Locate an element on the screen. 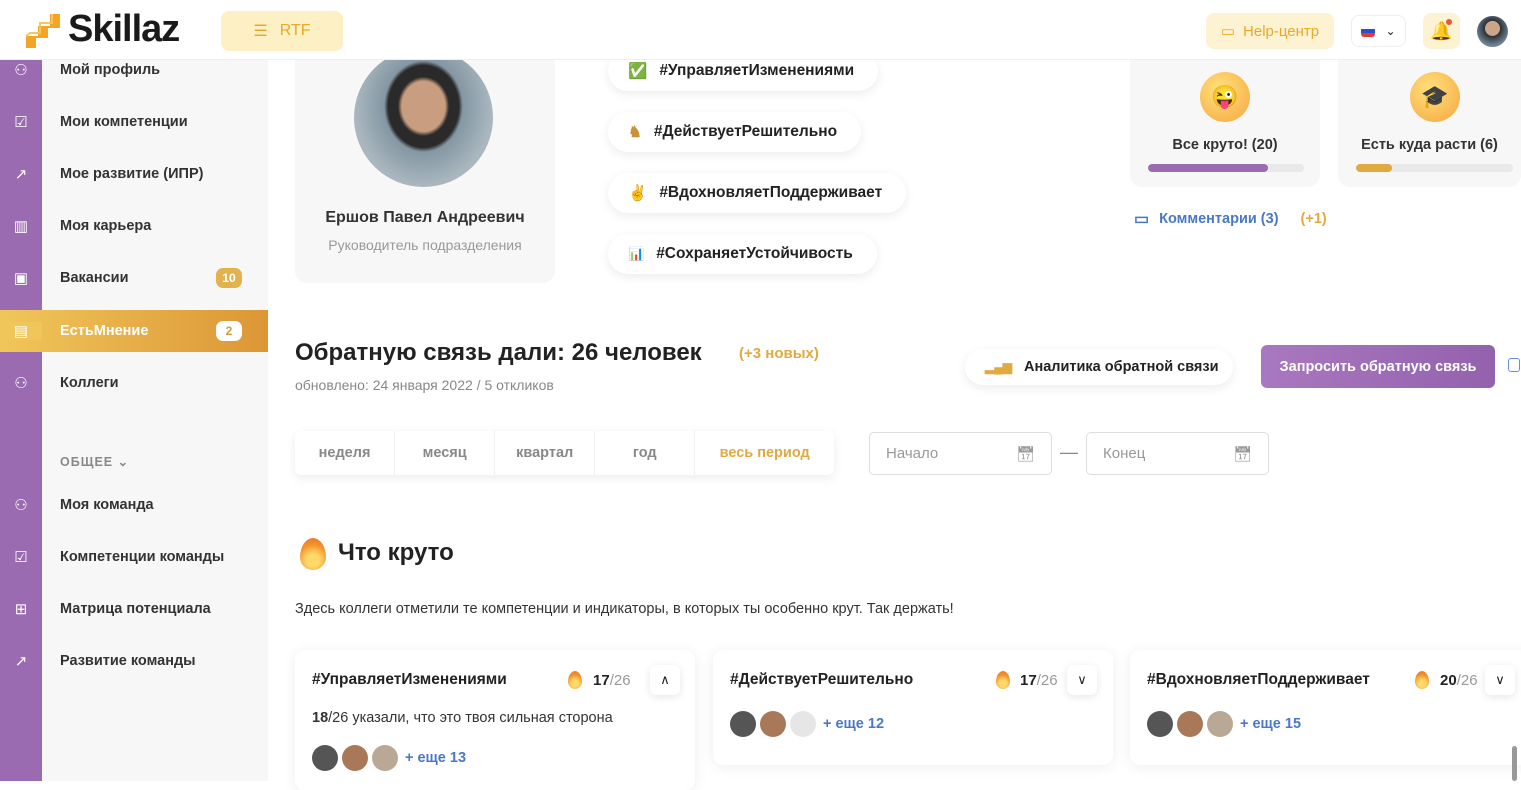  sidebar-item-potential-matrix: ⊞ Матрица потенциала is located at coordinates (134, 609).